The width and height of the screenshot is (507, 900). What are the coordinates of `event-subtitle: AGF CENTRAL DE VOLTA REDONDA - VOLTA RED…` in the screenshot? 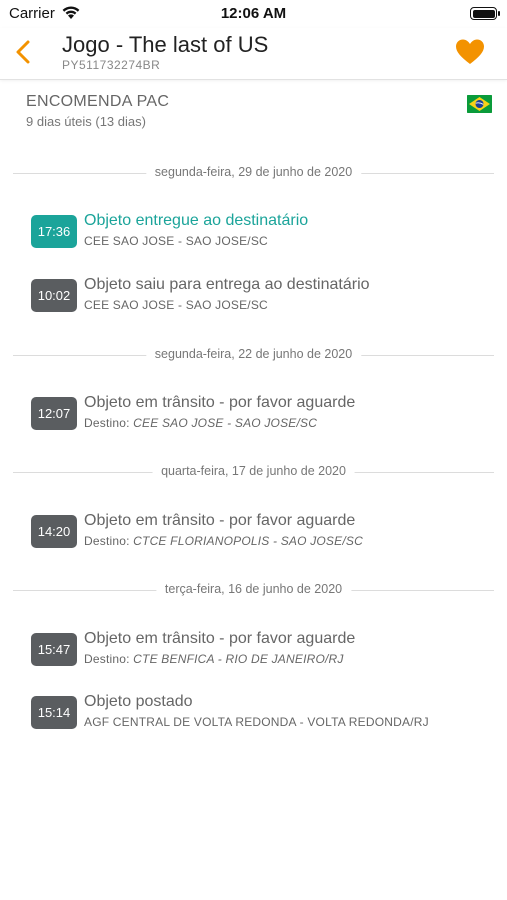 It's located at (256, 722).